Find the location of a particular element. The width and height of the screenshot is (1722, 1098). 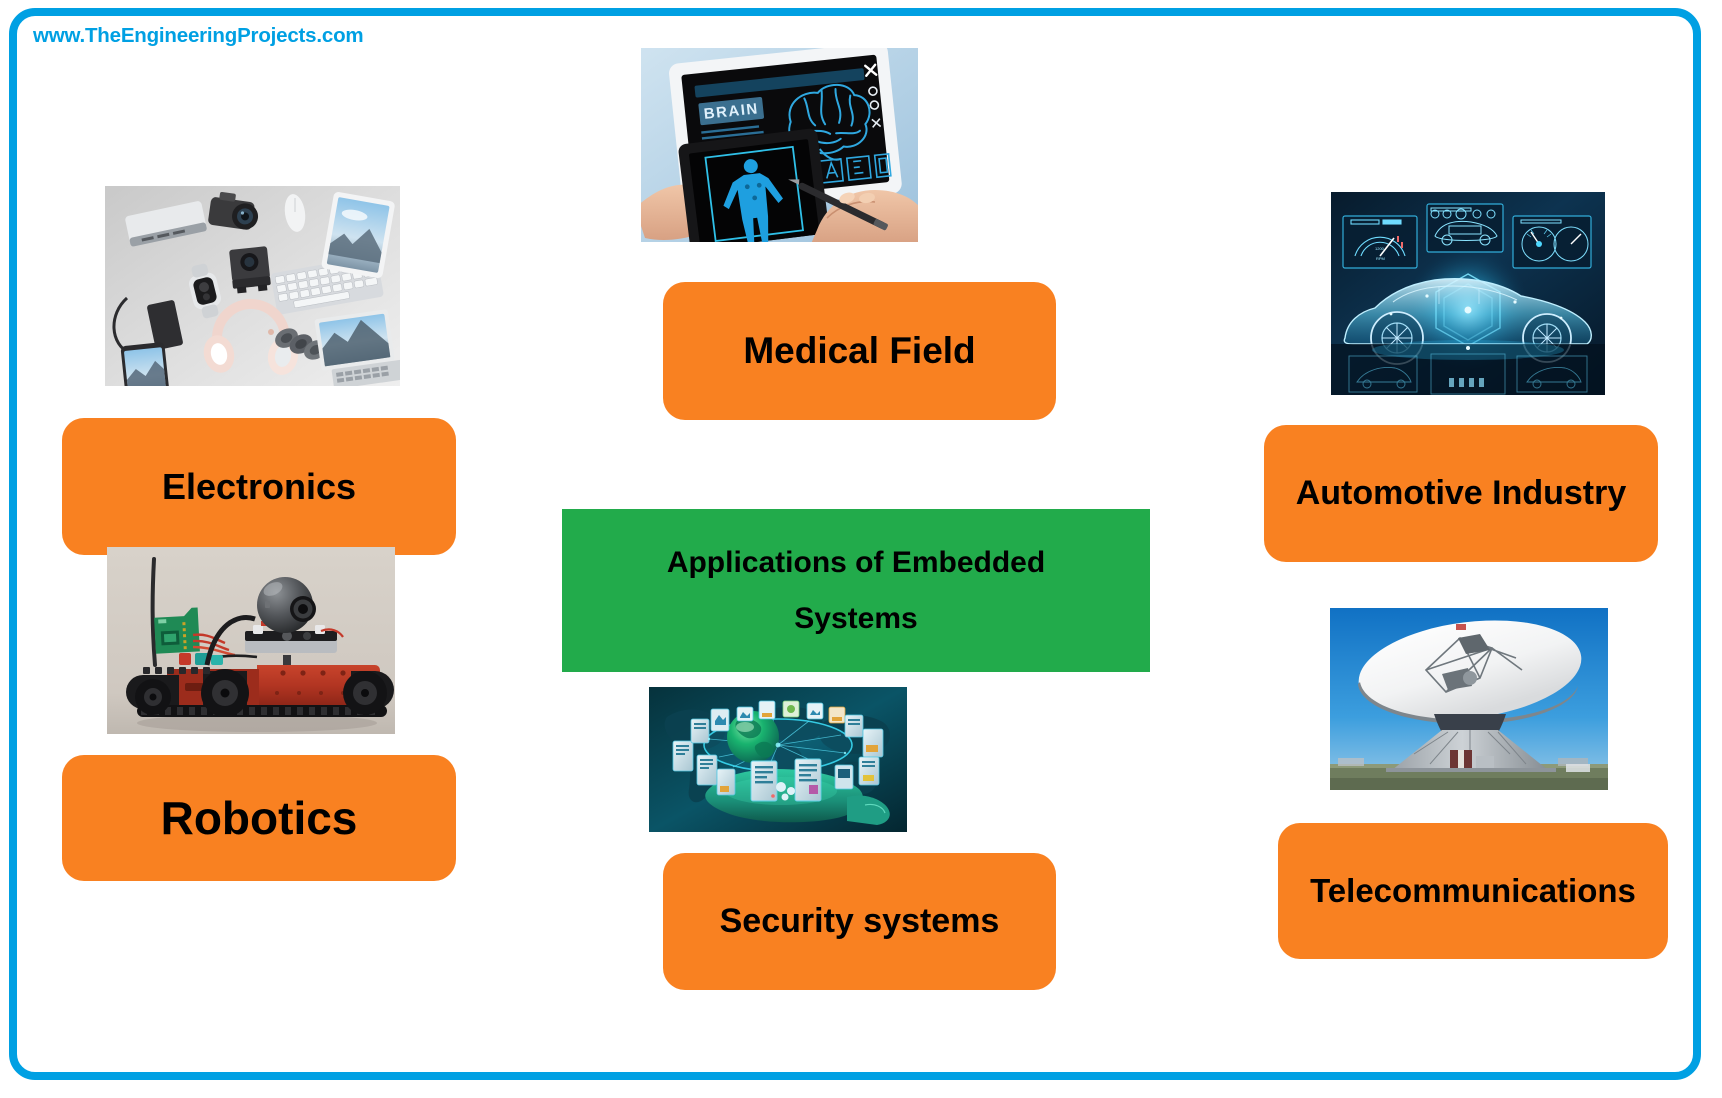

center-title-line-2: Systems is located at coordinates (856, 618).